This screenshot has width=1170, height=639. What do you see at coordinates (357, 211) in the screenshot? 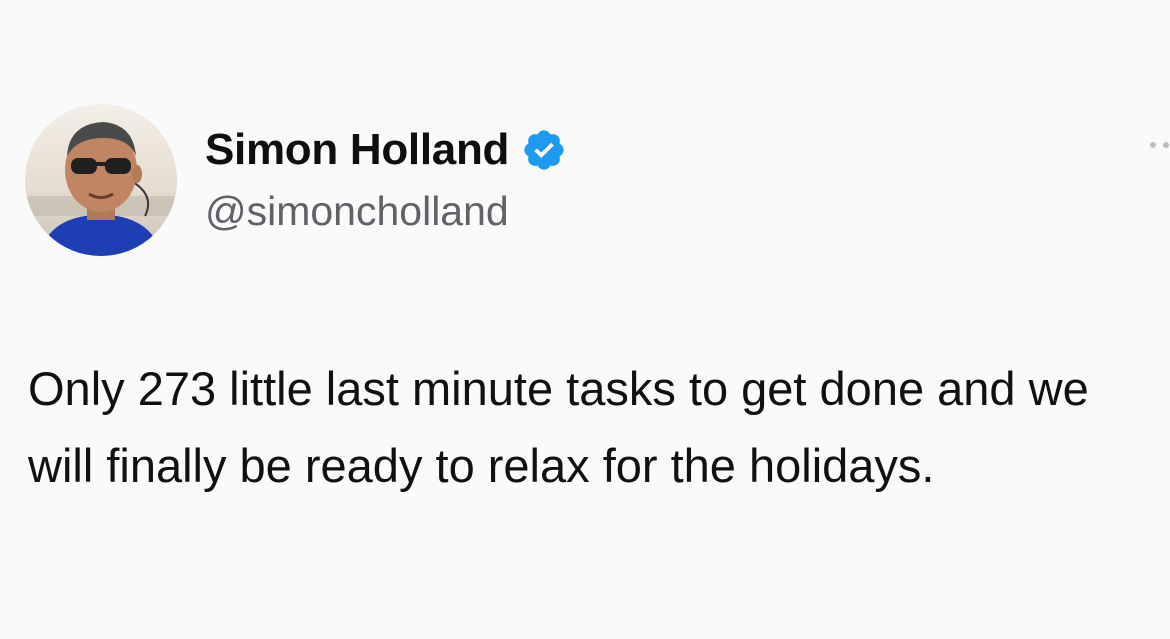
I see `author-handle: @simoncholland` at bounding box center [357, 211].